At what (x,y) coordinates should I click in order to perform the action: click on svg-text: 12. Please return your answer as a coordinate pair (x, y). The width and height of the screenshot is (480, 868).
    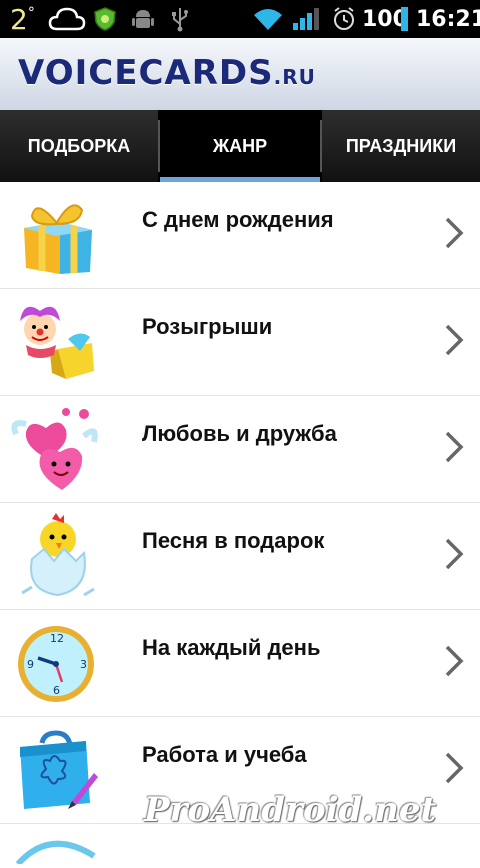
    Looking at the image, I should click on (57, 638).